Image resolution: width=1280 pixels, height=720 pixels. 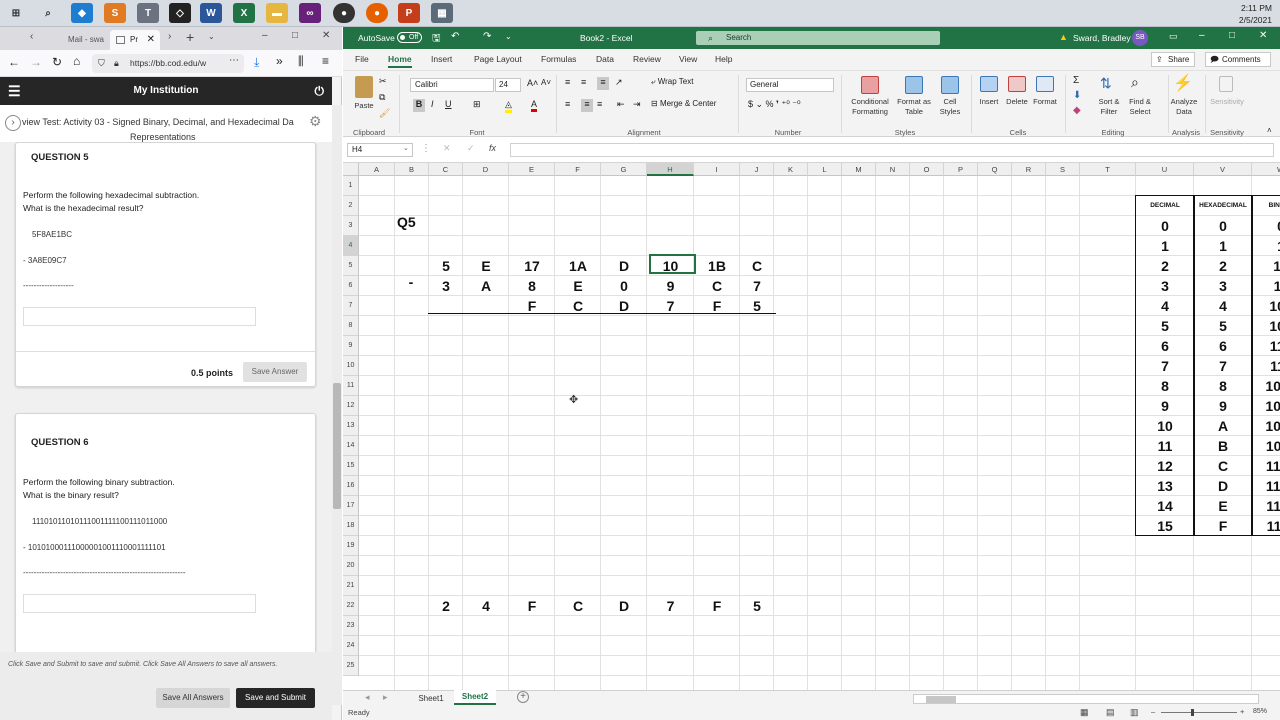 I want to click on row-header-11: 11, so click(x=351, y=386).